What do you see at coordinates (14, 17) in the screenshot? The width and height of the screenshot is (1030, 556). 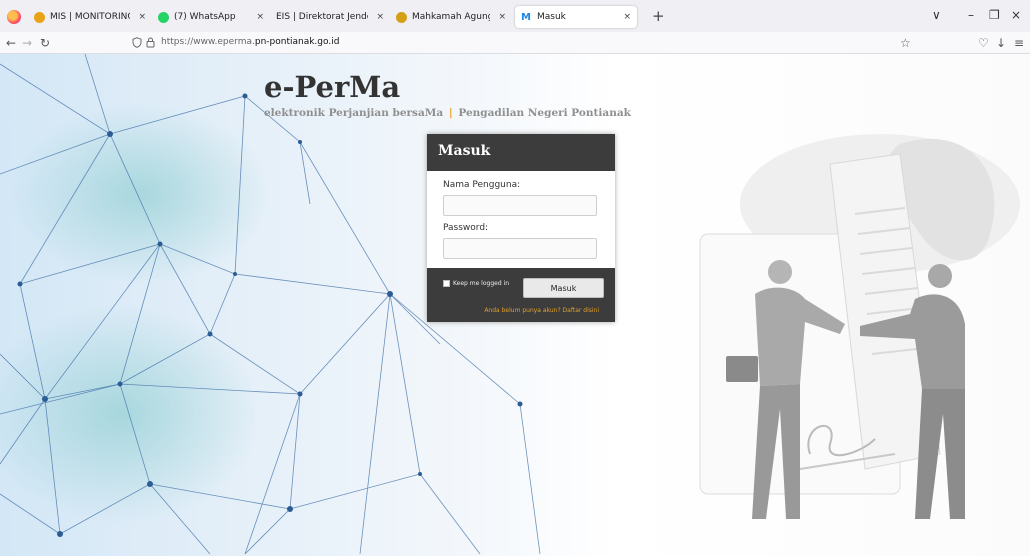 I see `firefox-view-icon` at bounding box center [14, 17].